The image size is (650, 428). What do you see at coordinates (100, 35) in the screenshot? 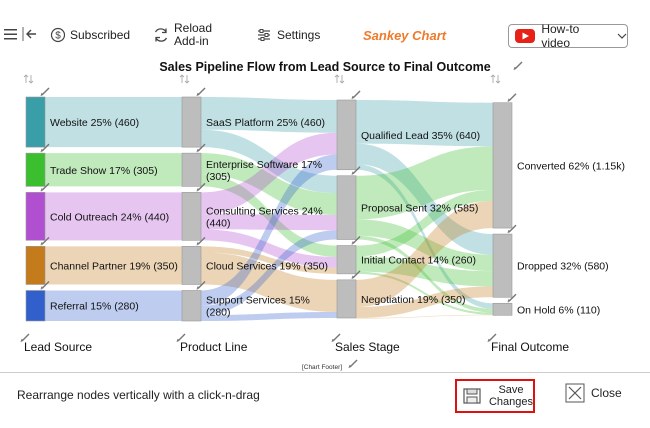
I see `subscribed-label: Subscribed` at bounding box center [100, 35].